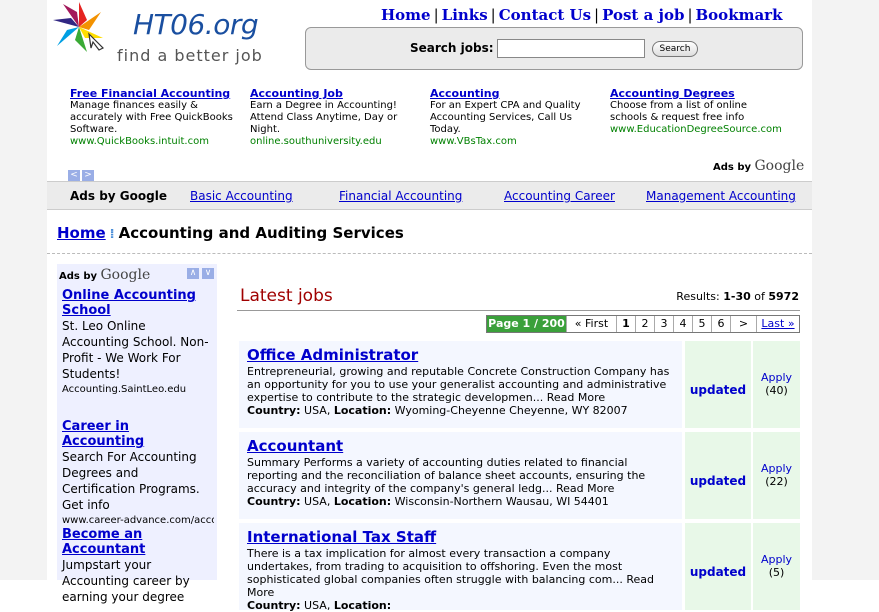 The width and height of the screenshot is (879, 612). I want to click on ad-down-arrow-icon: ∨, so click(208, 273).